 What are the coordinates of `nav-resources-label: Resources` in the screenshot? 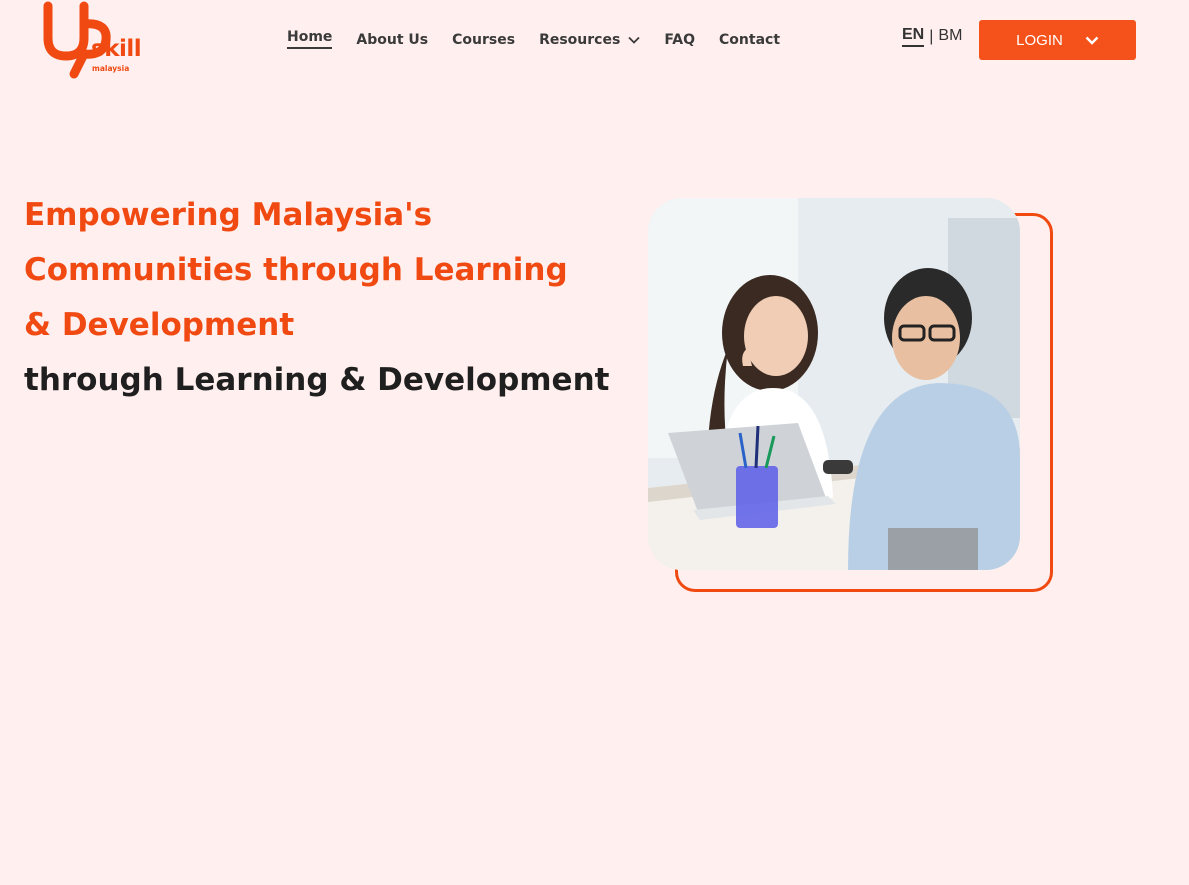 It's located at (580, 40).